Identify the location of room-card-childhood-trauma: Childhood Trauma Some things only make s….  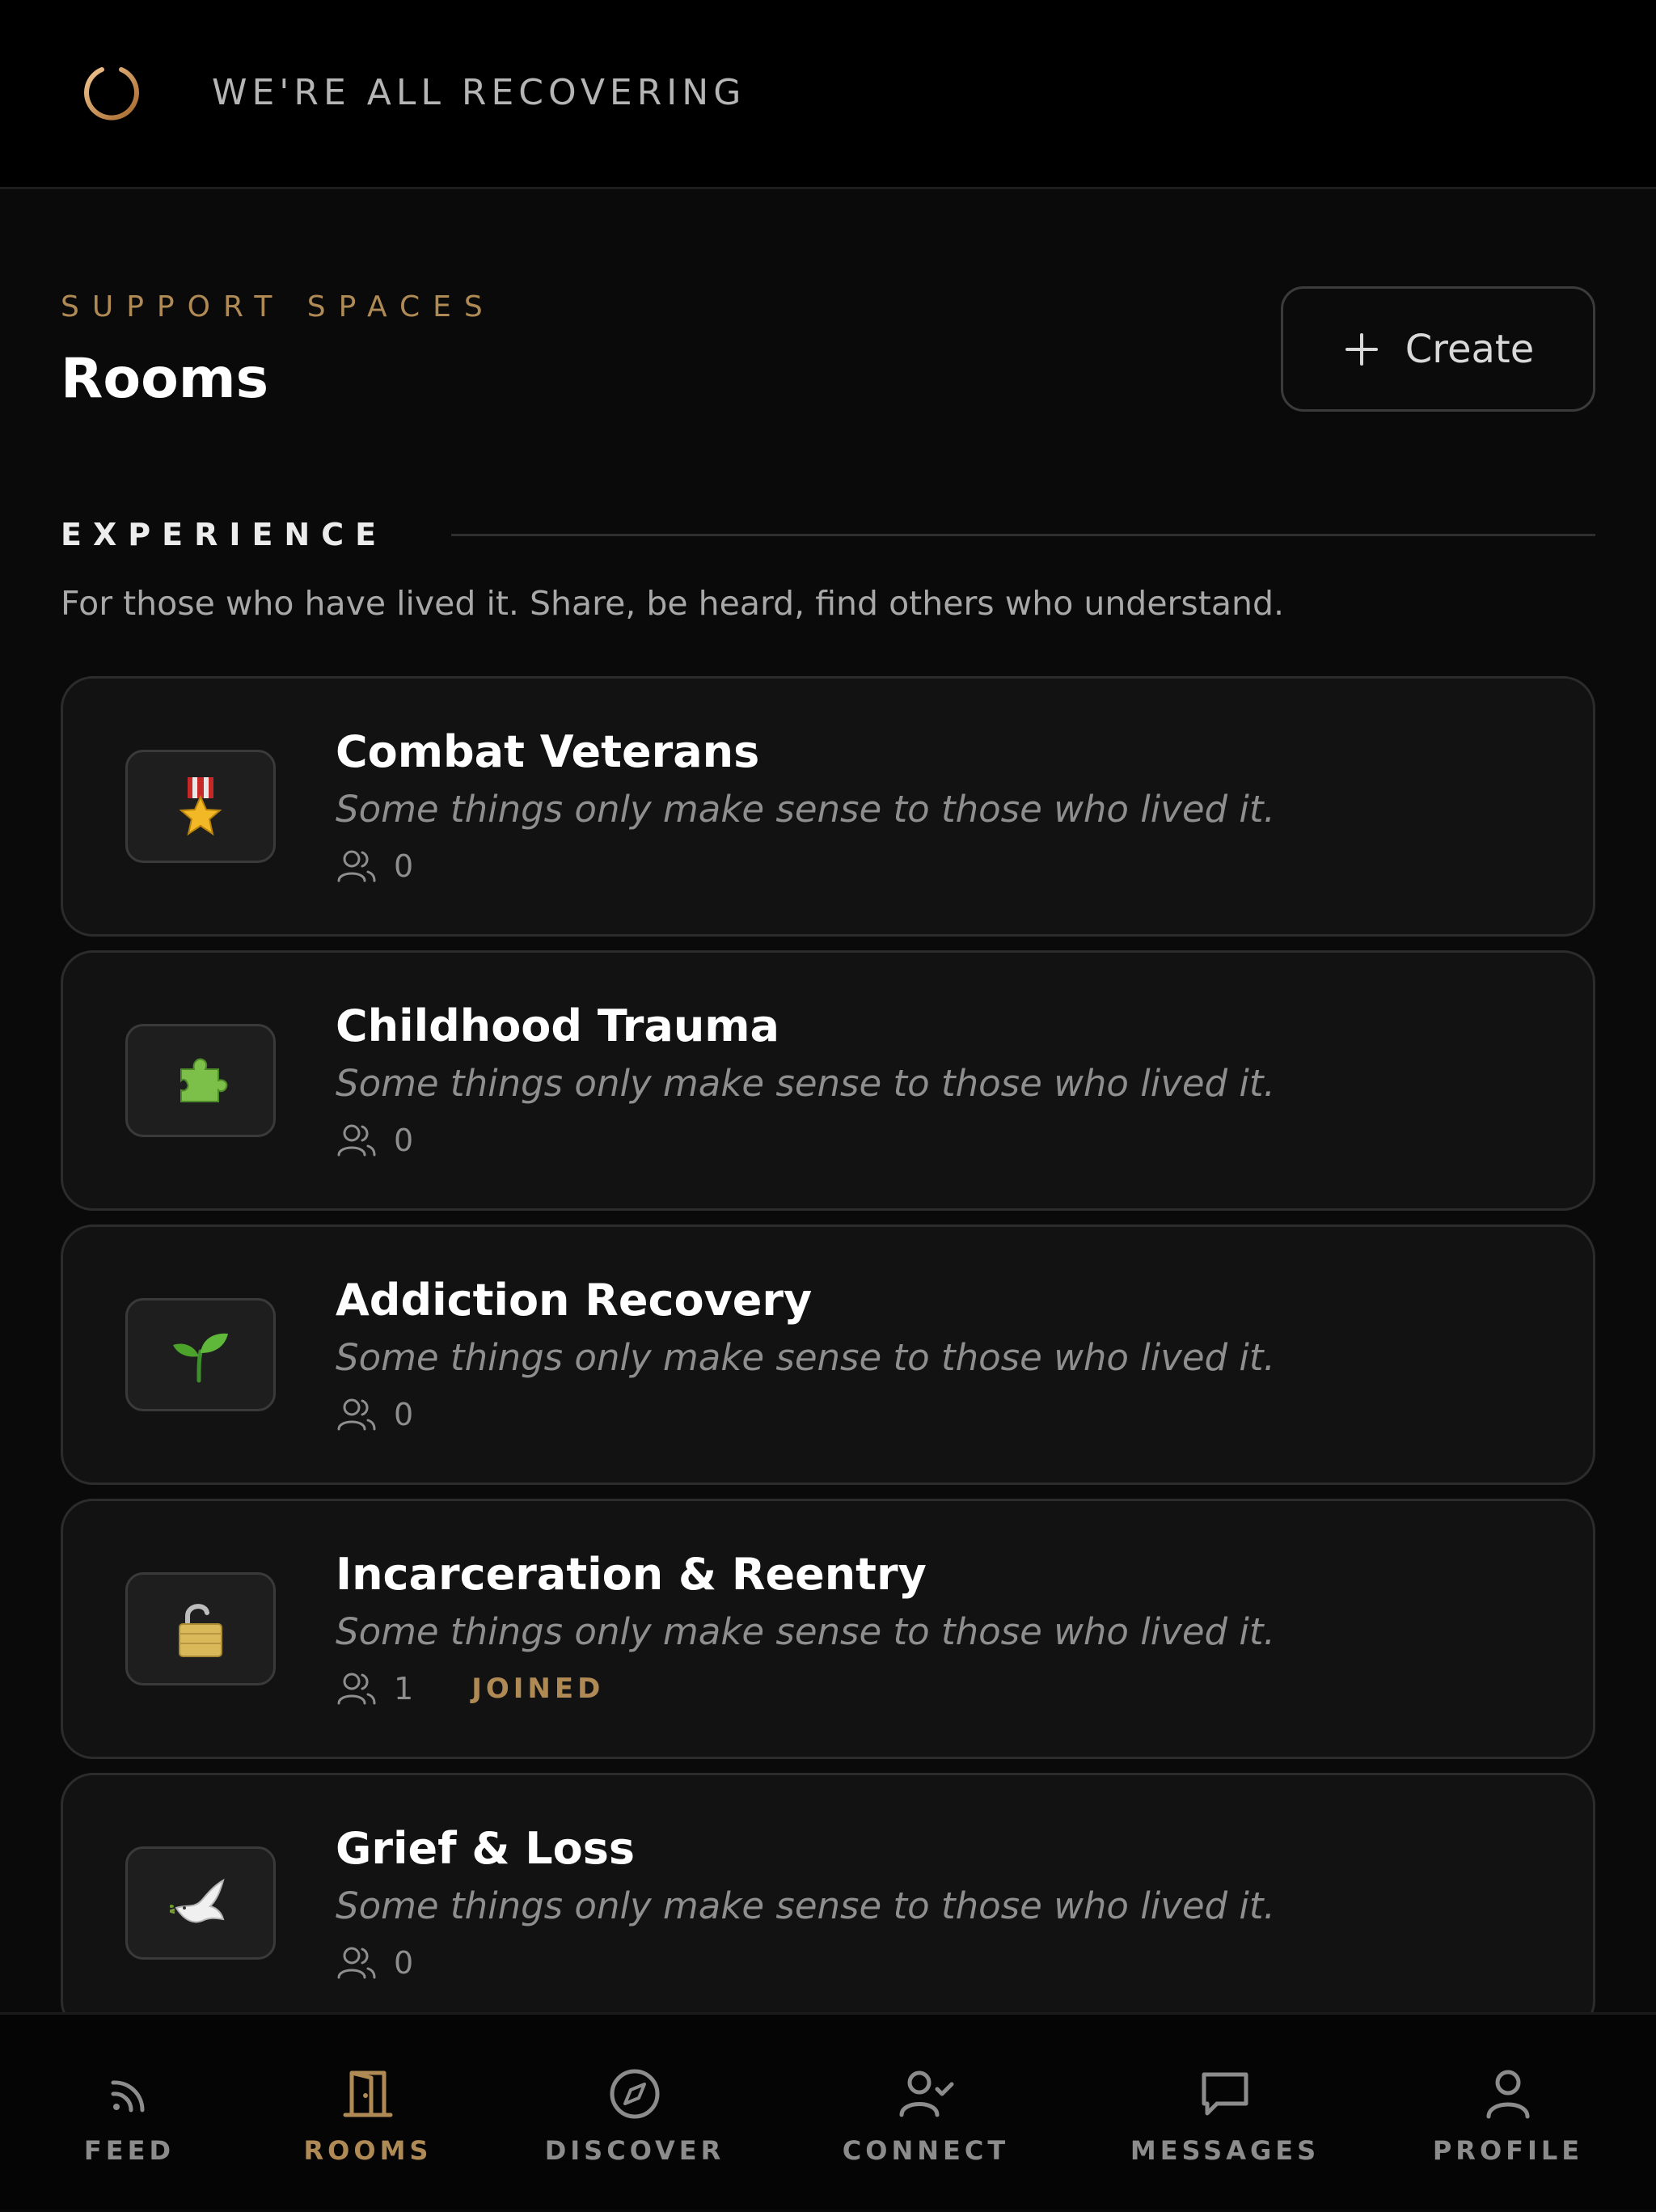
(828, 1080).